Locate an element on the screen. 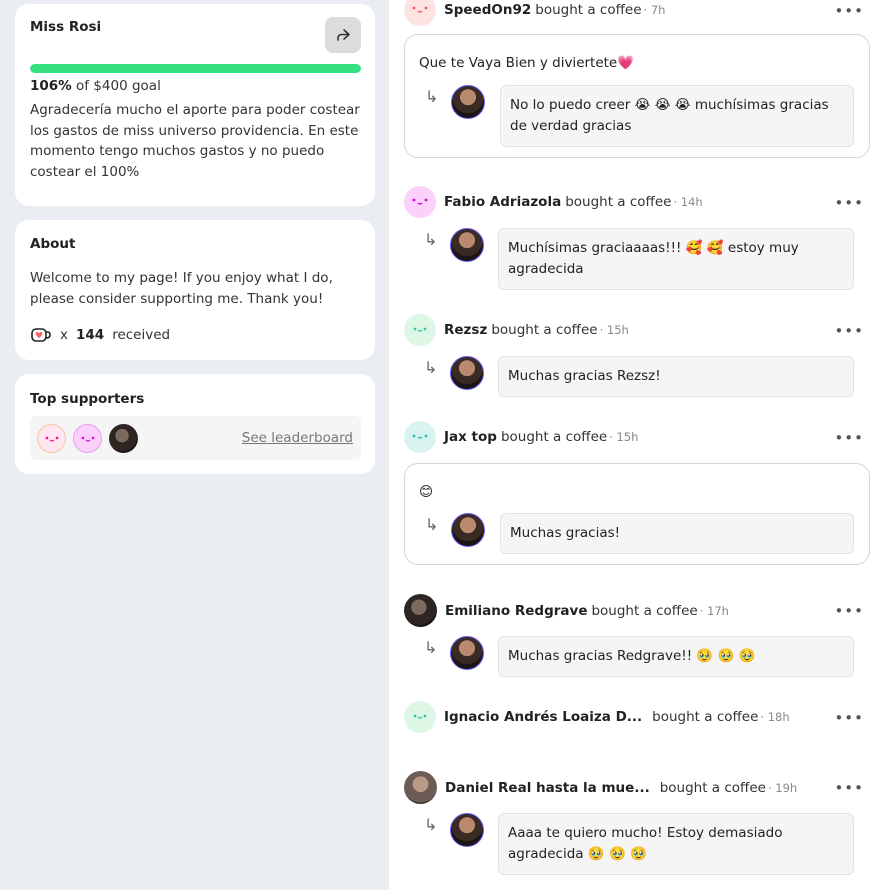  supporter-name: Rezsz is located at coordinates (465, 330).